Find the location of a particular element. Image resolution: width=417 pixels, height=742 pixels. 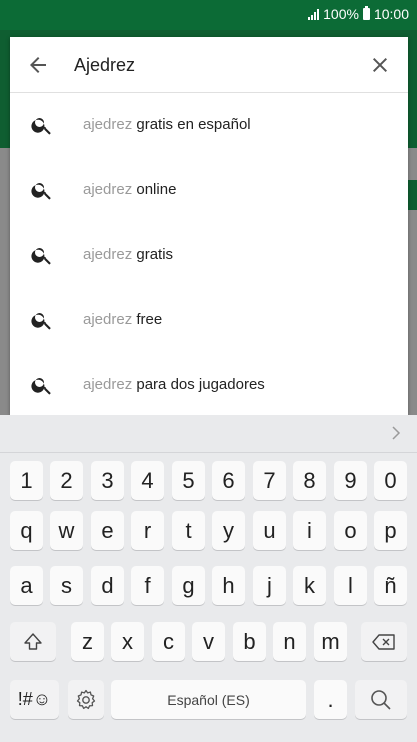

suggestion-completion: gratis is located at coordinates (155, 254).